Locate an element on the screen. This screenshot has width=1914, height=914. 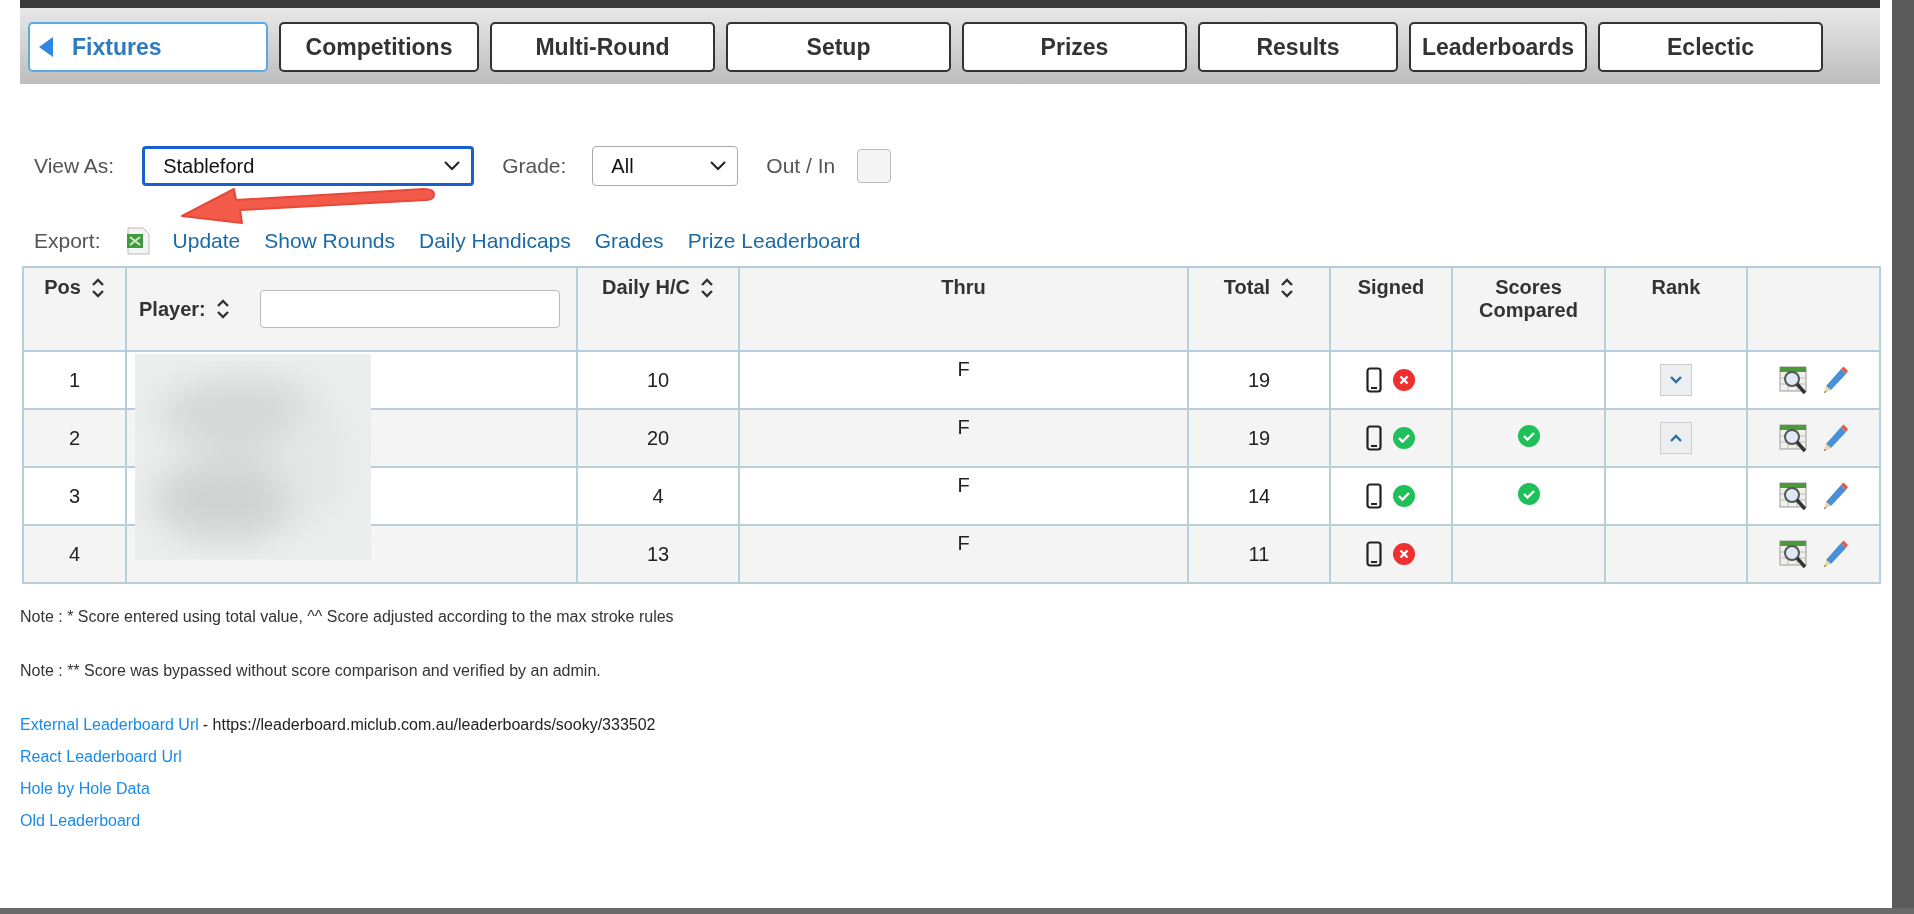
export-link: Daily Handicaps is located at coordinates (495, 241).